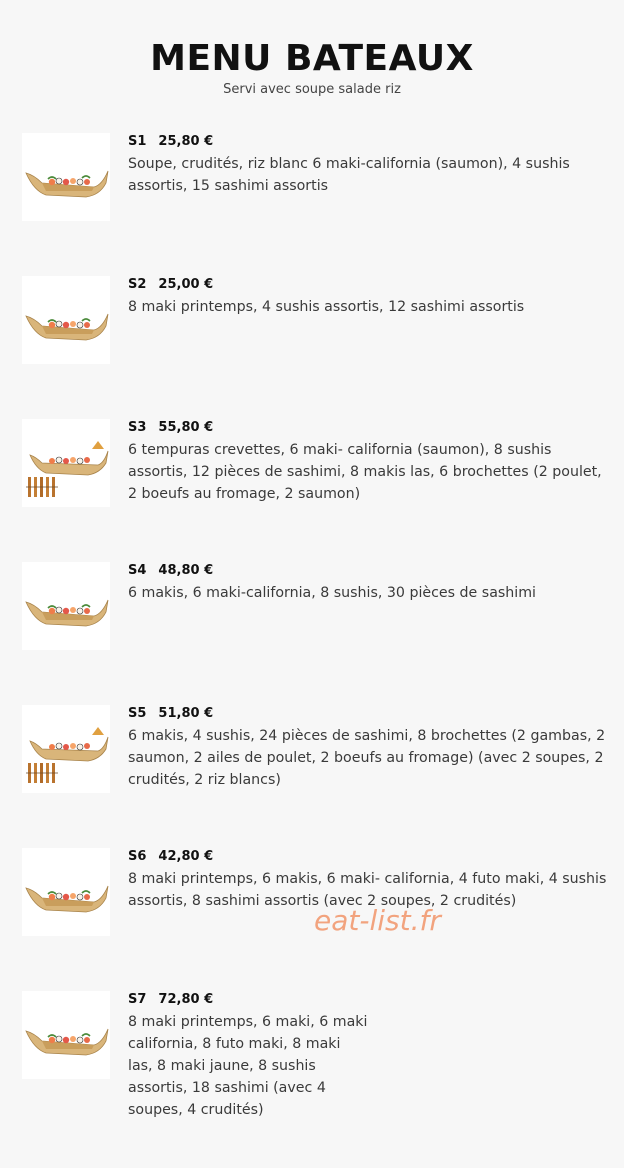 Image resolution: width=624 pixels, height=1168 pixels. I want to click on item-code: S2, so click(137, 284).